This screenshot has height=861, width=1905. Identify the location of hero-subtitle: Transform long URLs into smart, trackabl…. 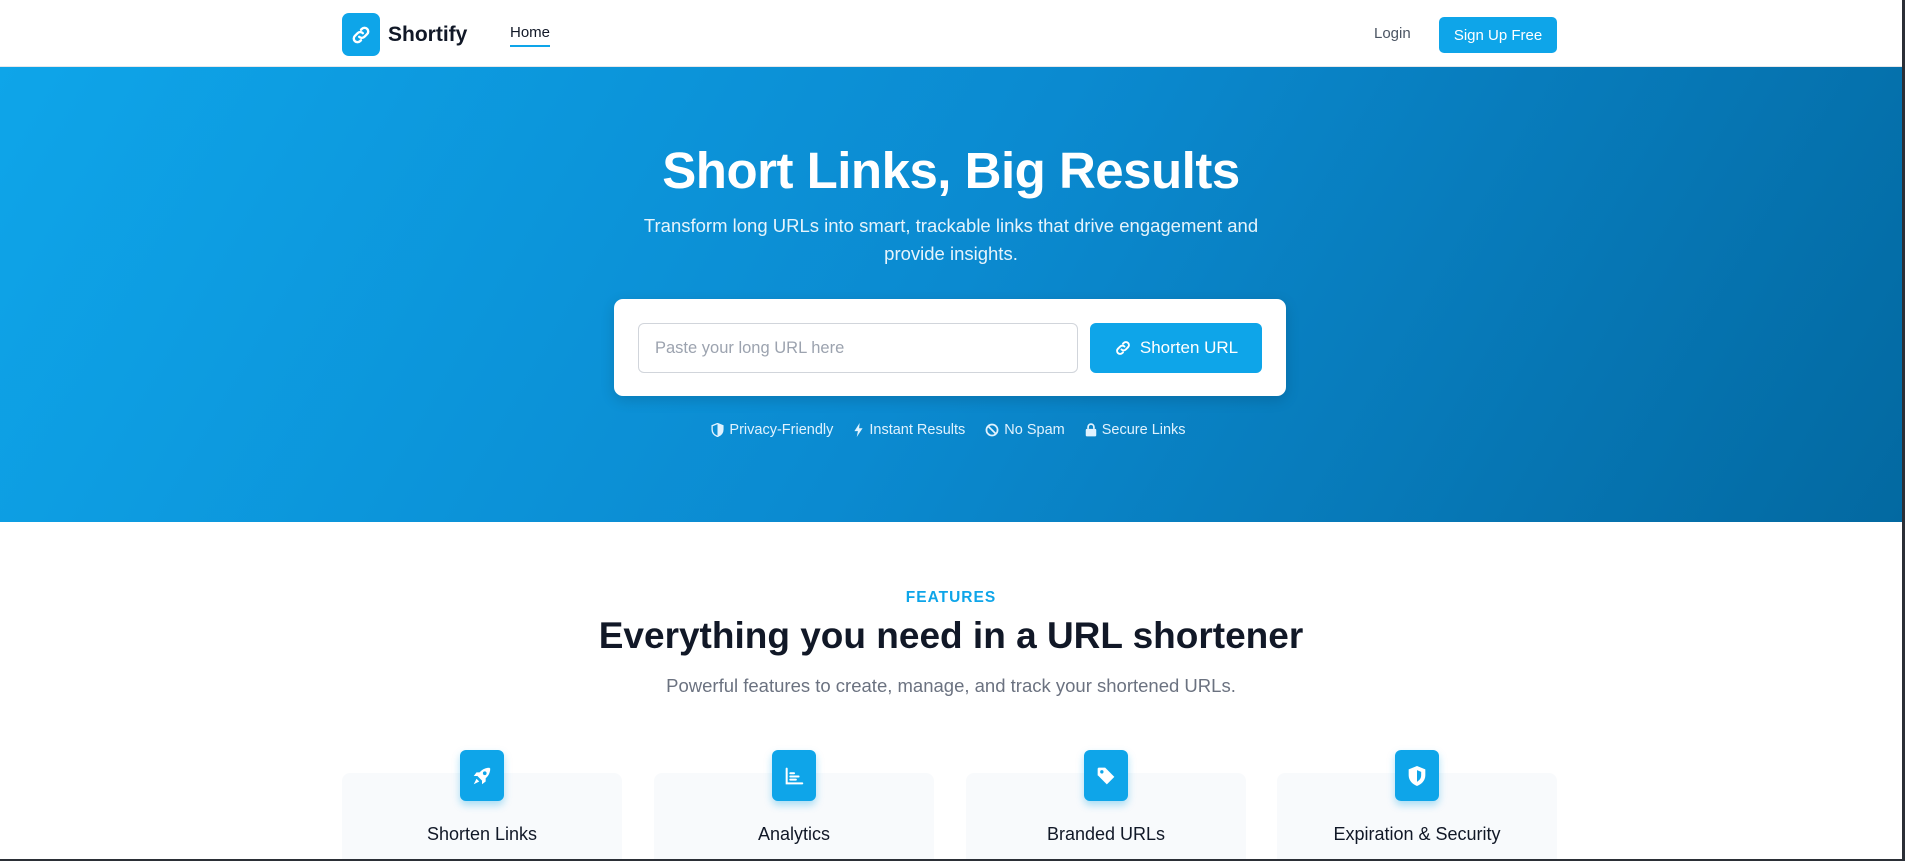
(951, 239).